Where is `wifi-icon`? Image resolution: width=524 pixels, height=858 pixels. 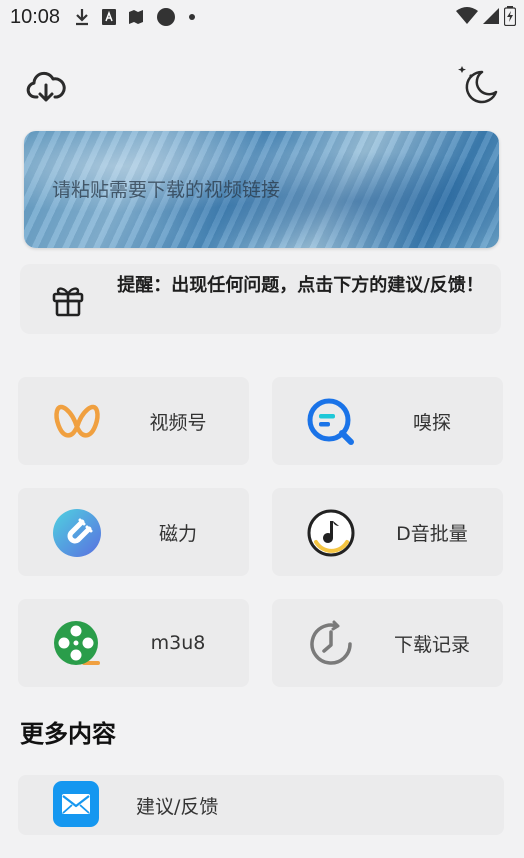 wifi-icon is located at coordinates (467, 15).